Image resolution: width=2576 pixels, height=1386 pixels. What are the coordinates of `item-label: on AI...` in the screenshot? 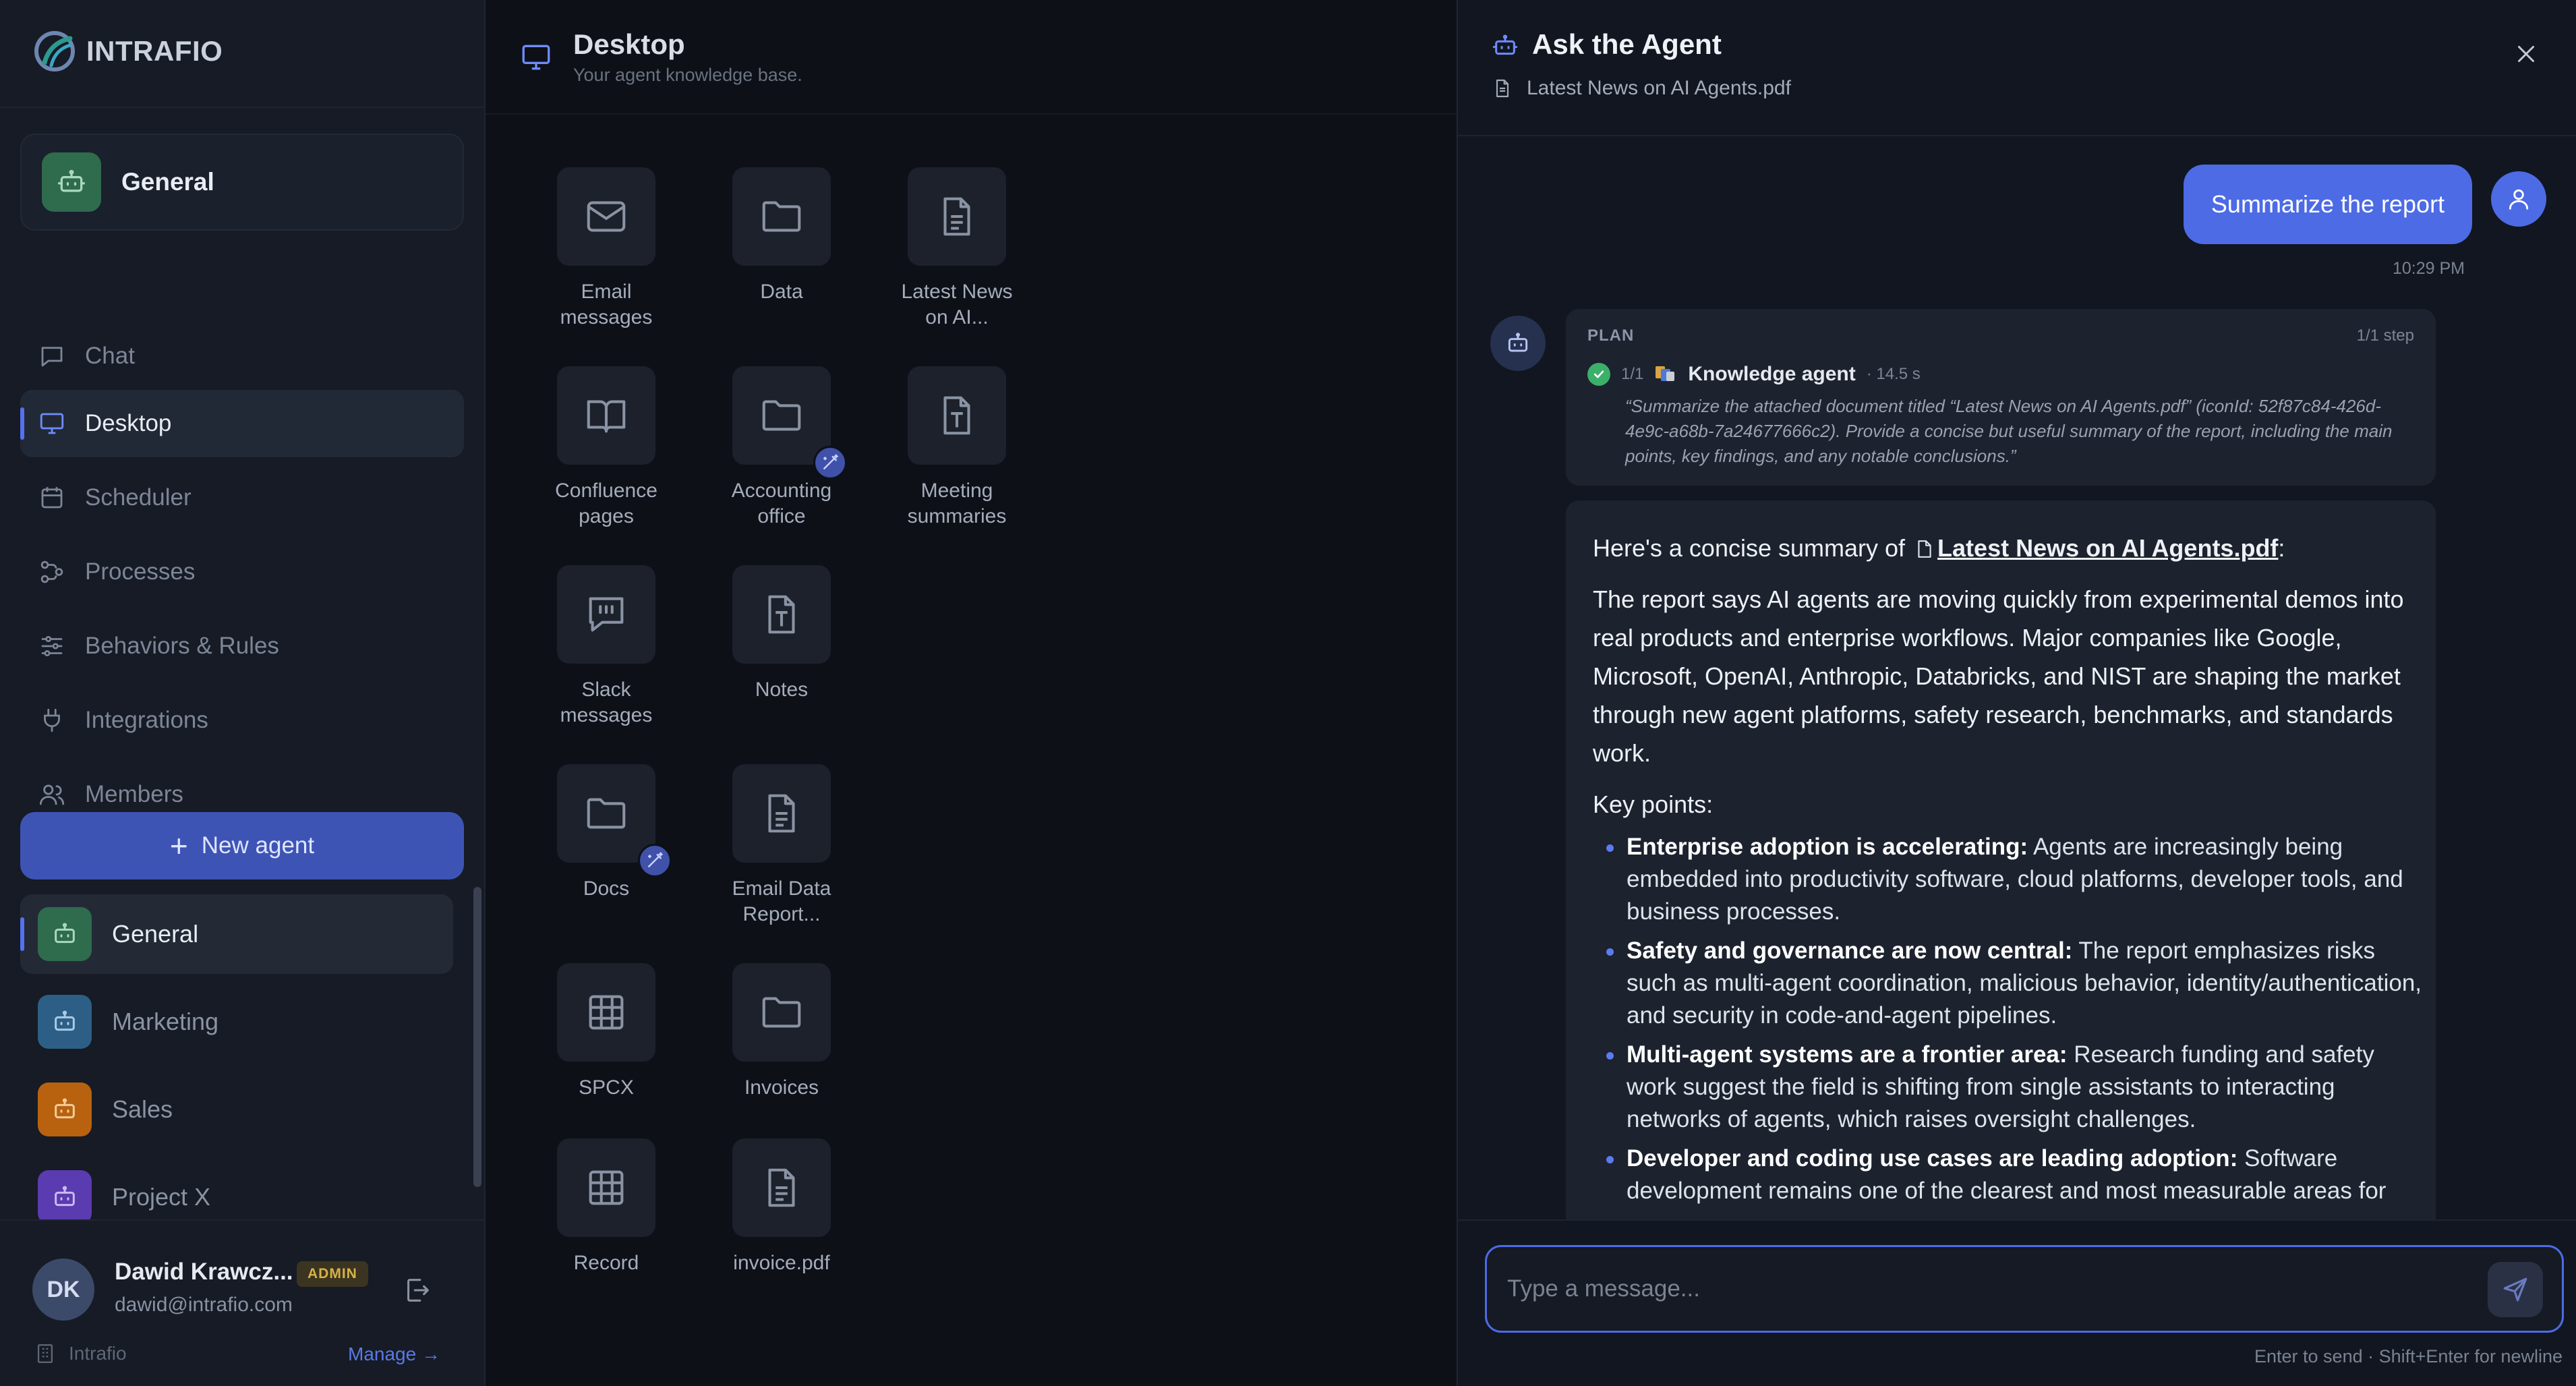 It's located at (957, 317).